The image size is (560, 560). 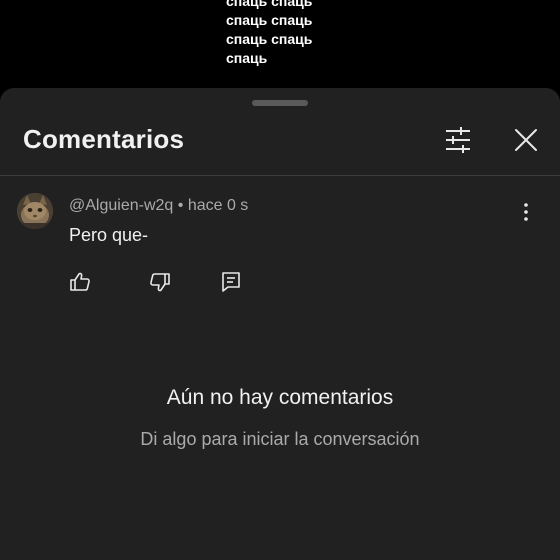 What do you see at coordinates (104, 139) in the screenshot?
I see `comments-title: Comentarios` at bounding box center [104, 139].